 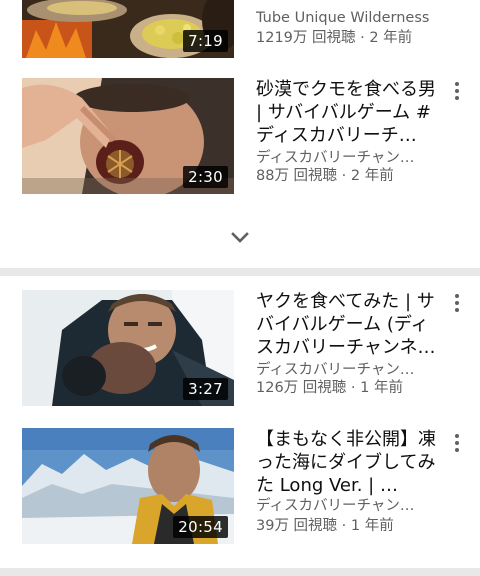 What do you see at coordinates (205, 389) in the screenshot?
I see `video-duration: 3:27` at bounding box center [205, 389].